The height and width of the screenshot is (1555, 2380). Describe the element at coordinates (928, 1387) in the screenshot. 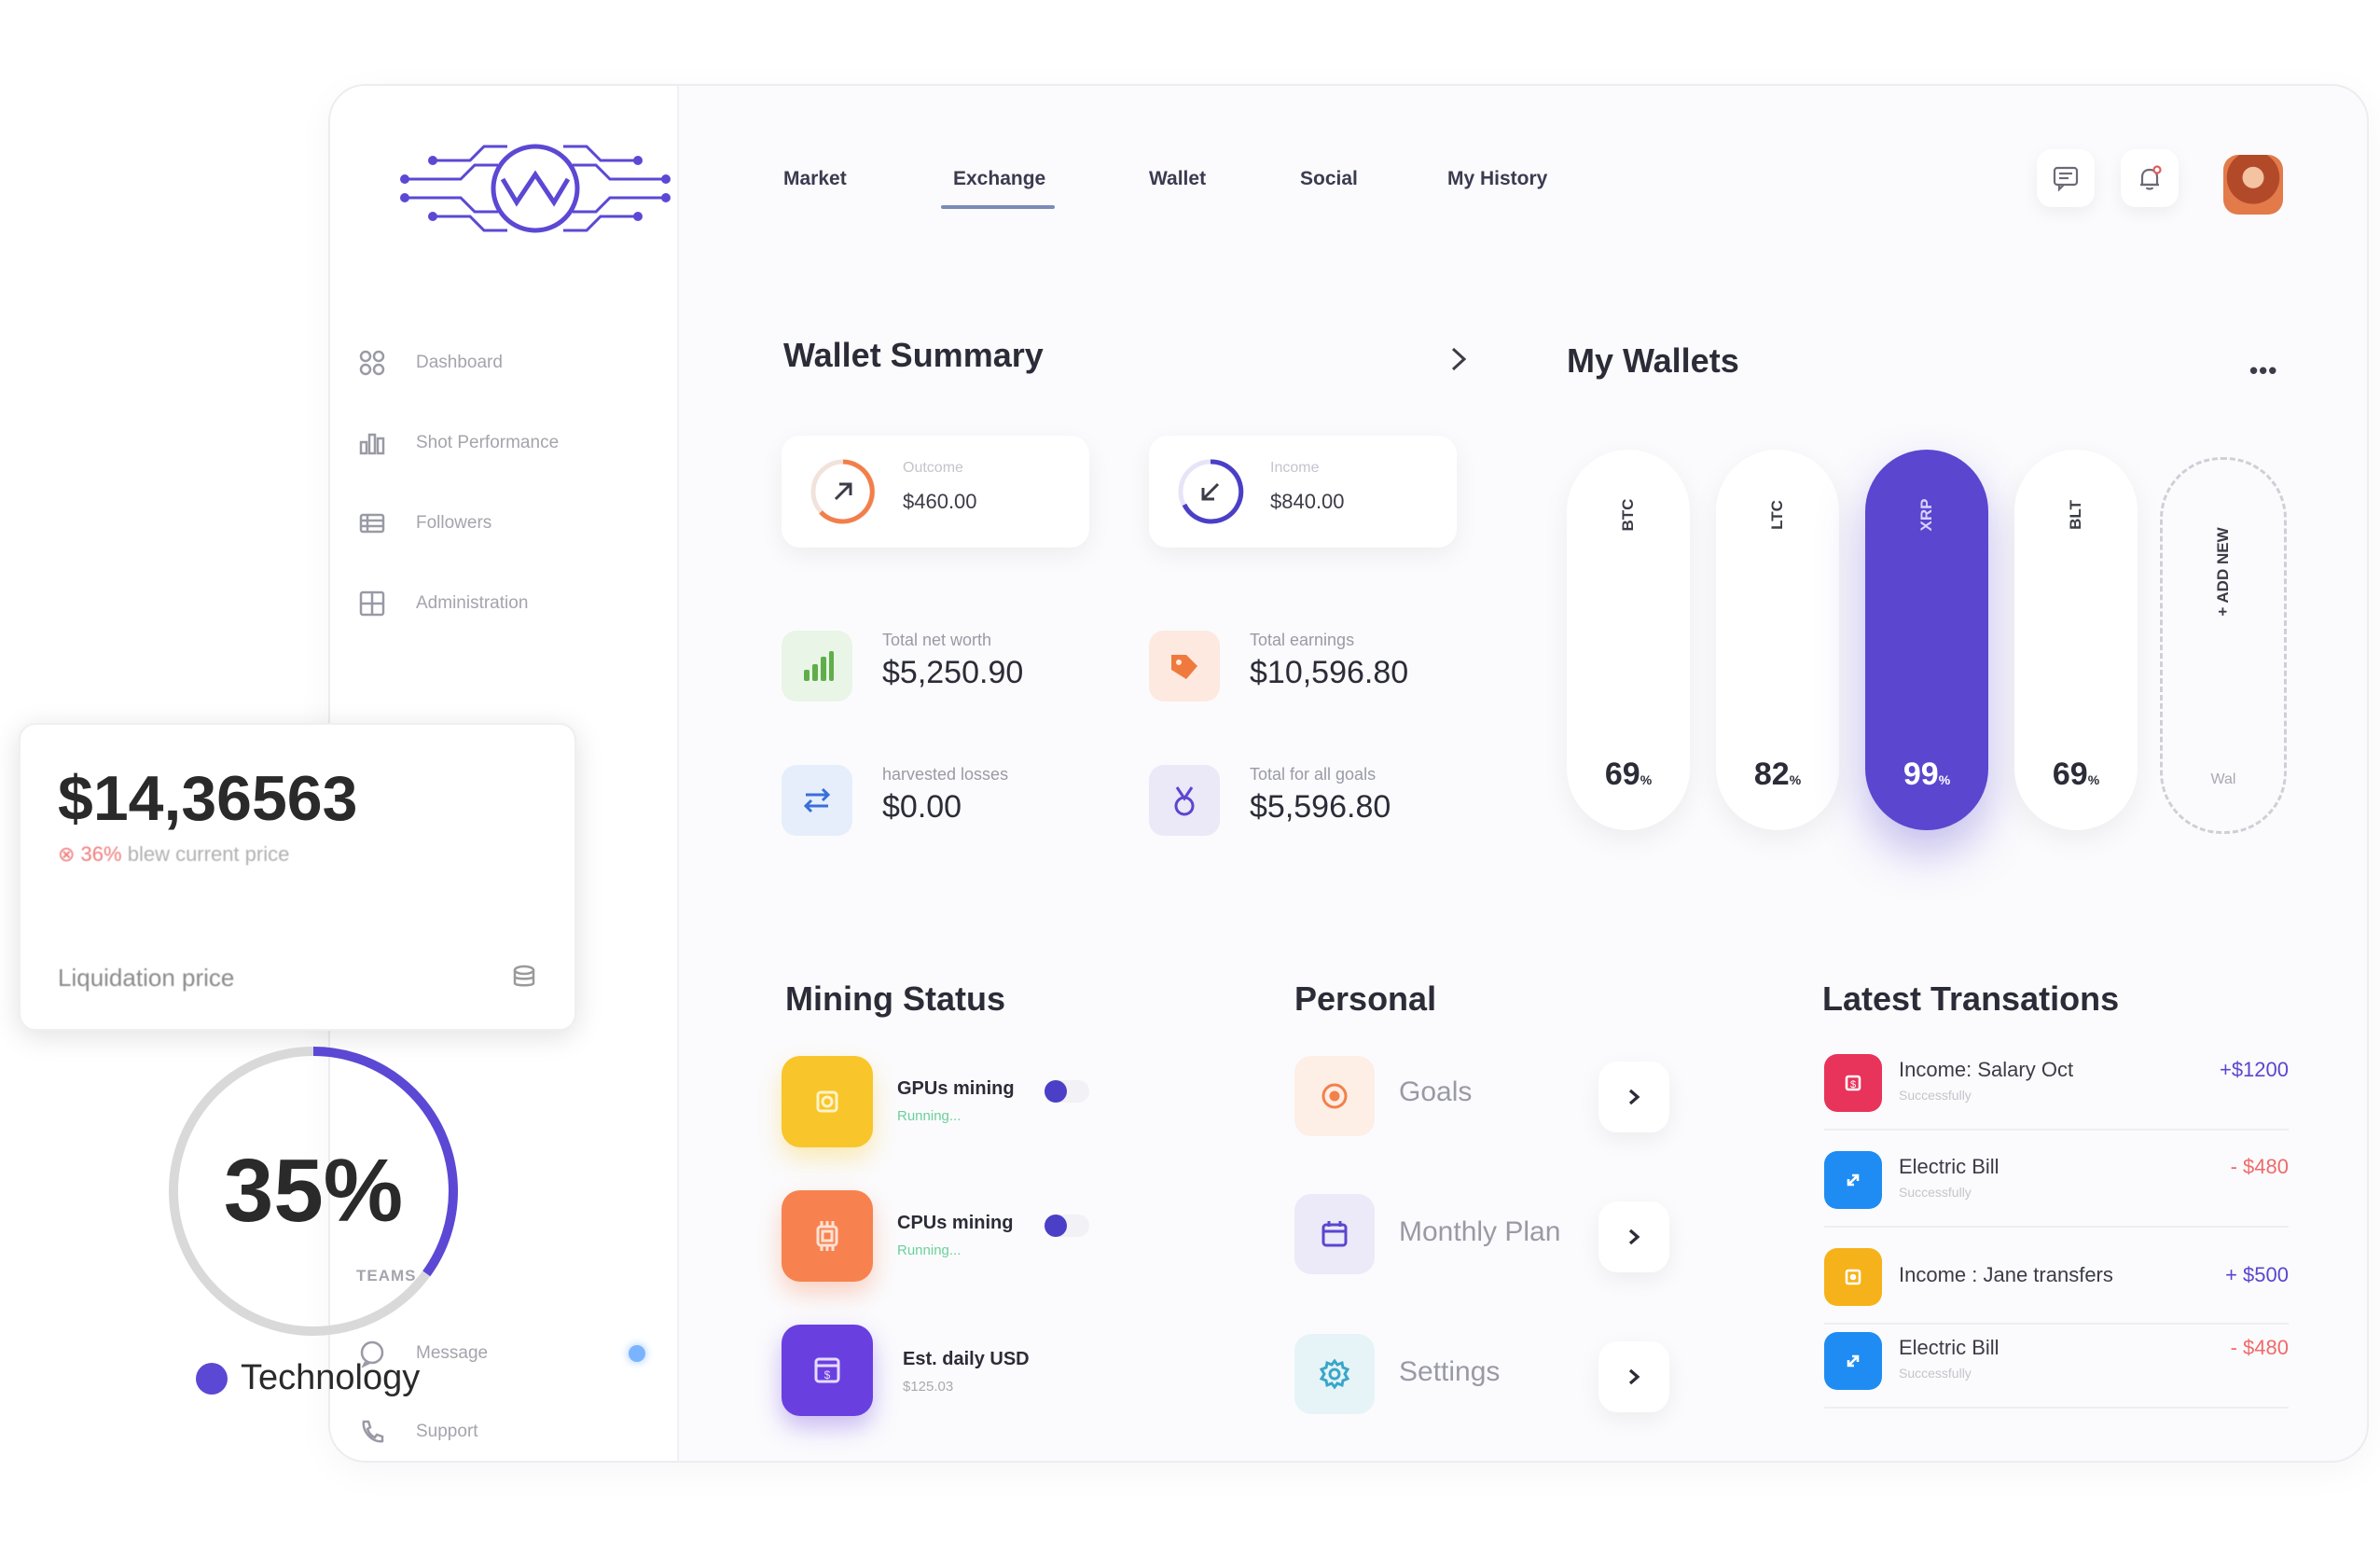

I see `mining-item-value: $125.03` at that location.